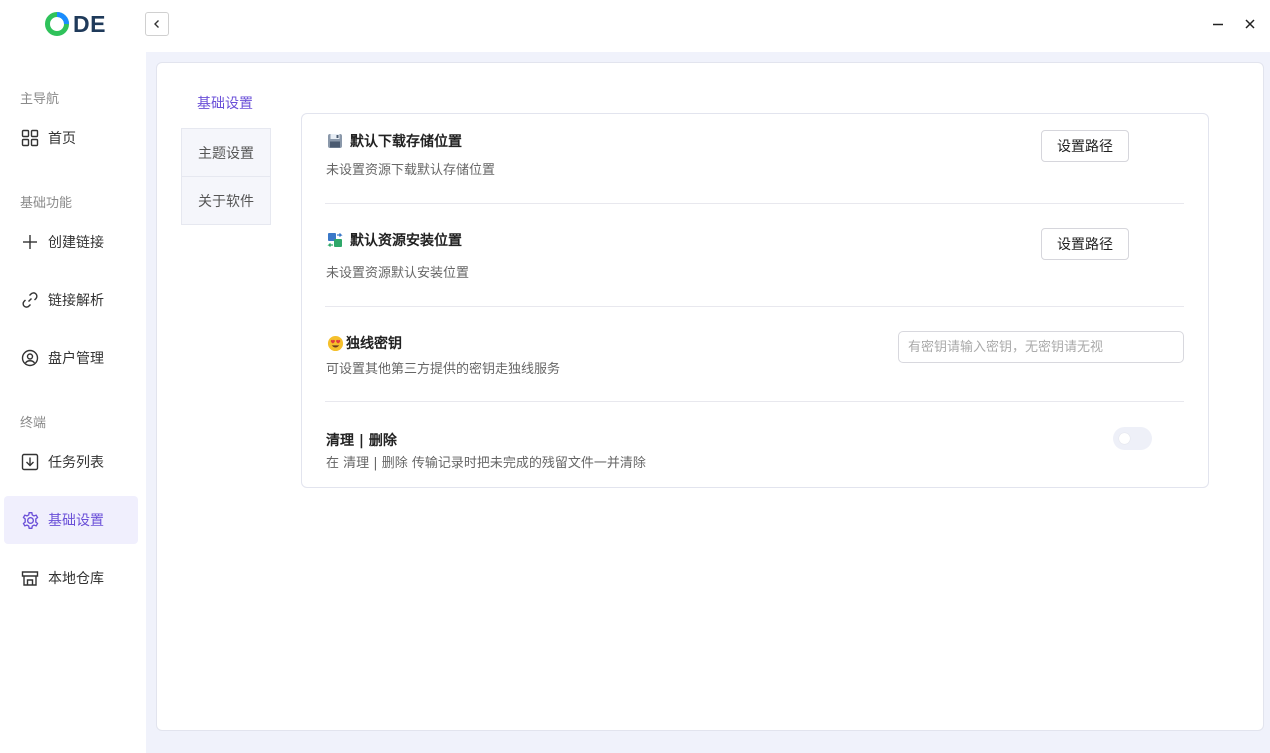 Image resolution: width=1270 pixels, height=753 pixels. Describe the element at coordinates (226, 200) in the screenshot. I see `tab-about-software: 关于软件` at that location.